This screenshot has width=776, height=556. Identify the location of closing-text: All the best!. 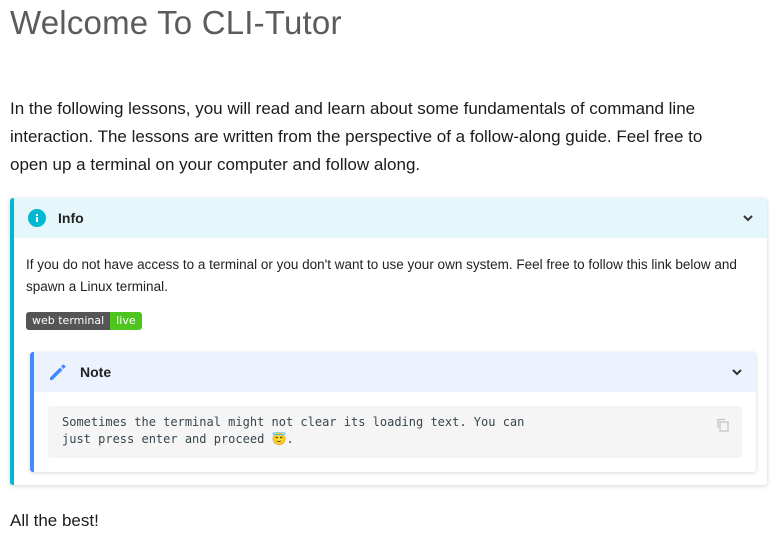
(54, 520).